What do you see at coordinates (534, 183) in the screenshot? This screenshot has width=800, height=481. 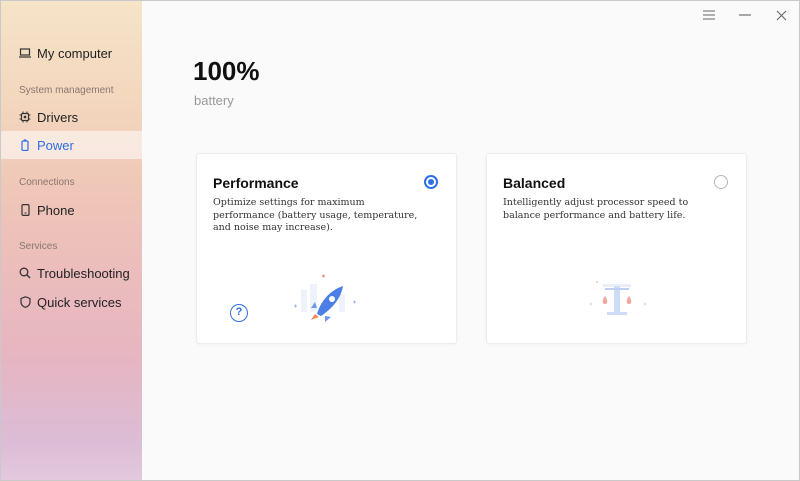 I see `balanced-title: Balanced` at bounding box center [534, 183].